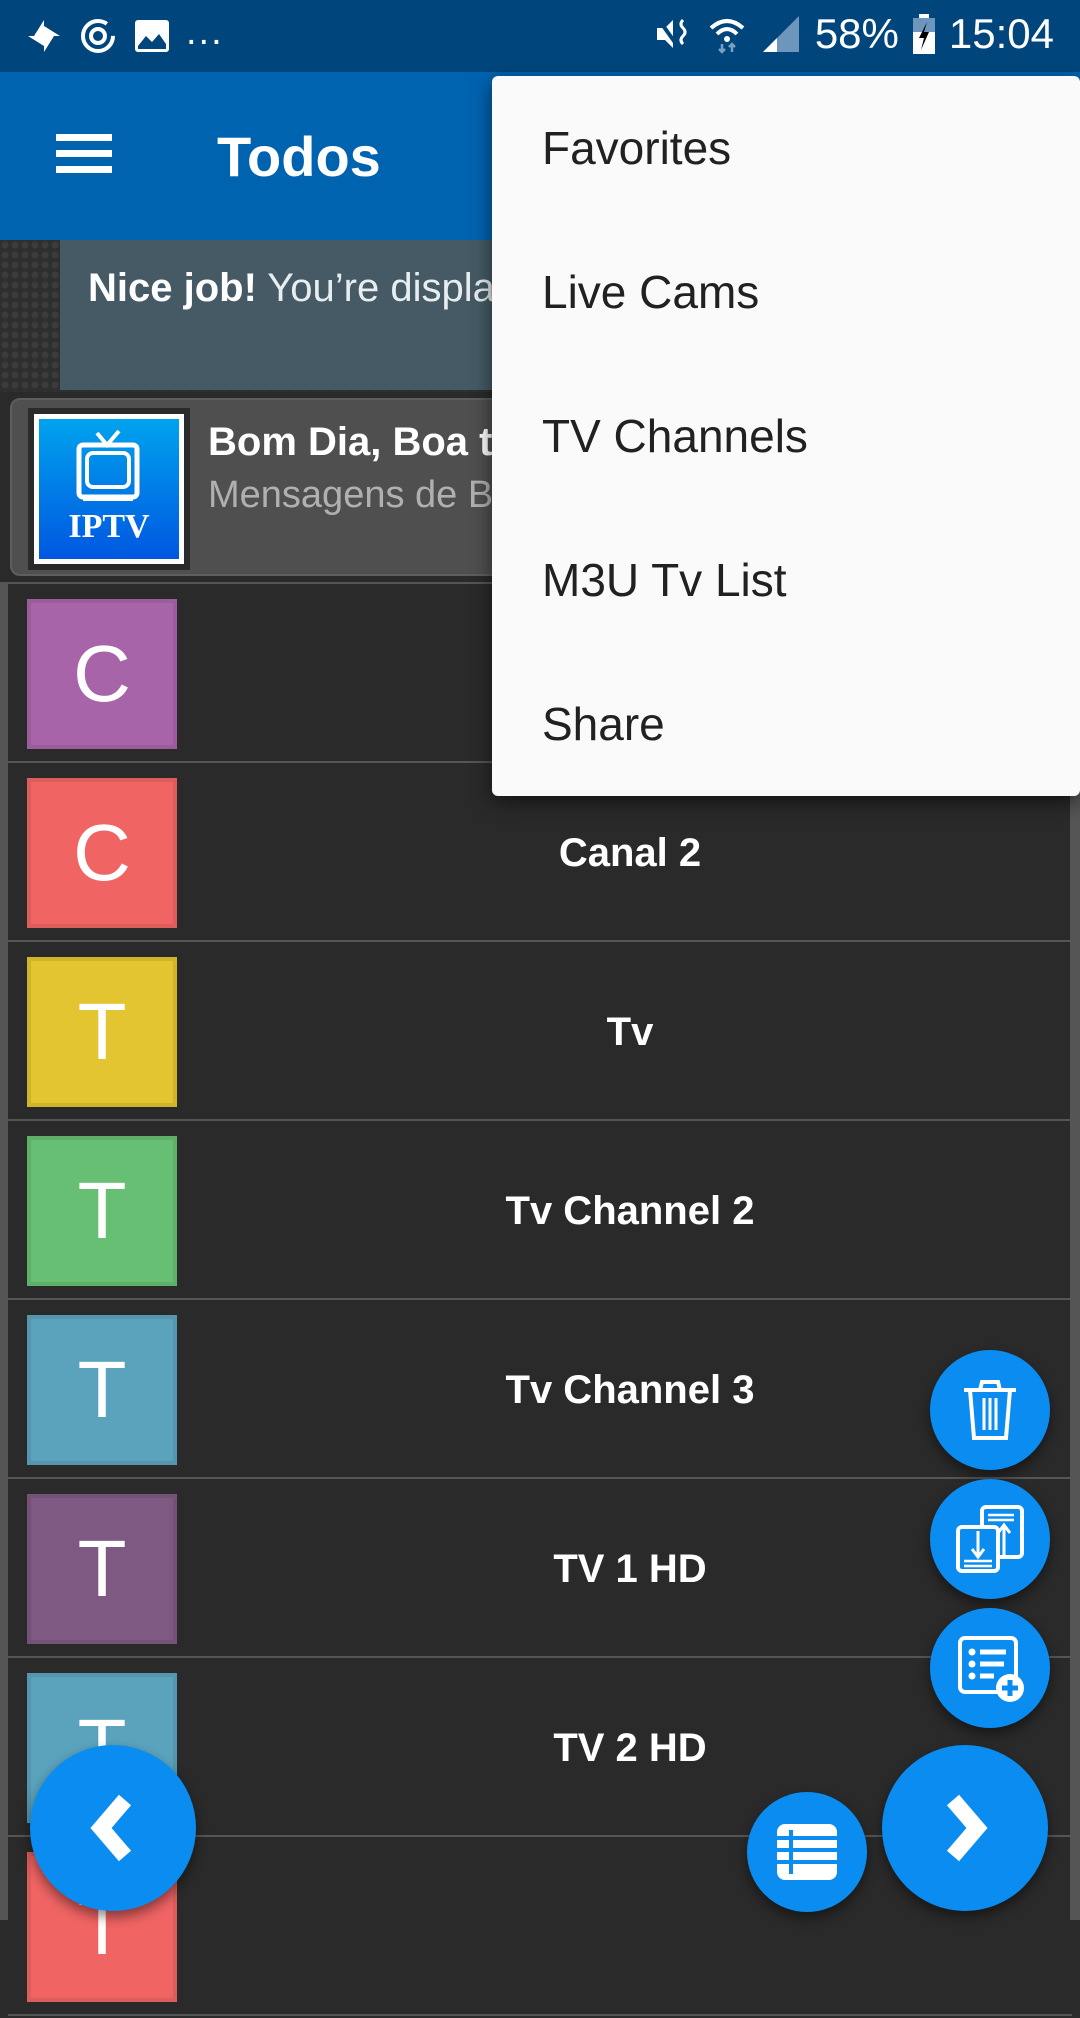  Describe the element at coordinates (98, 36) in the screenshot. I see `sync-icon` at that location.